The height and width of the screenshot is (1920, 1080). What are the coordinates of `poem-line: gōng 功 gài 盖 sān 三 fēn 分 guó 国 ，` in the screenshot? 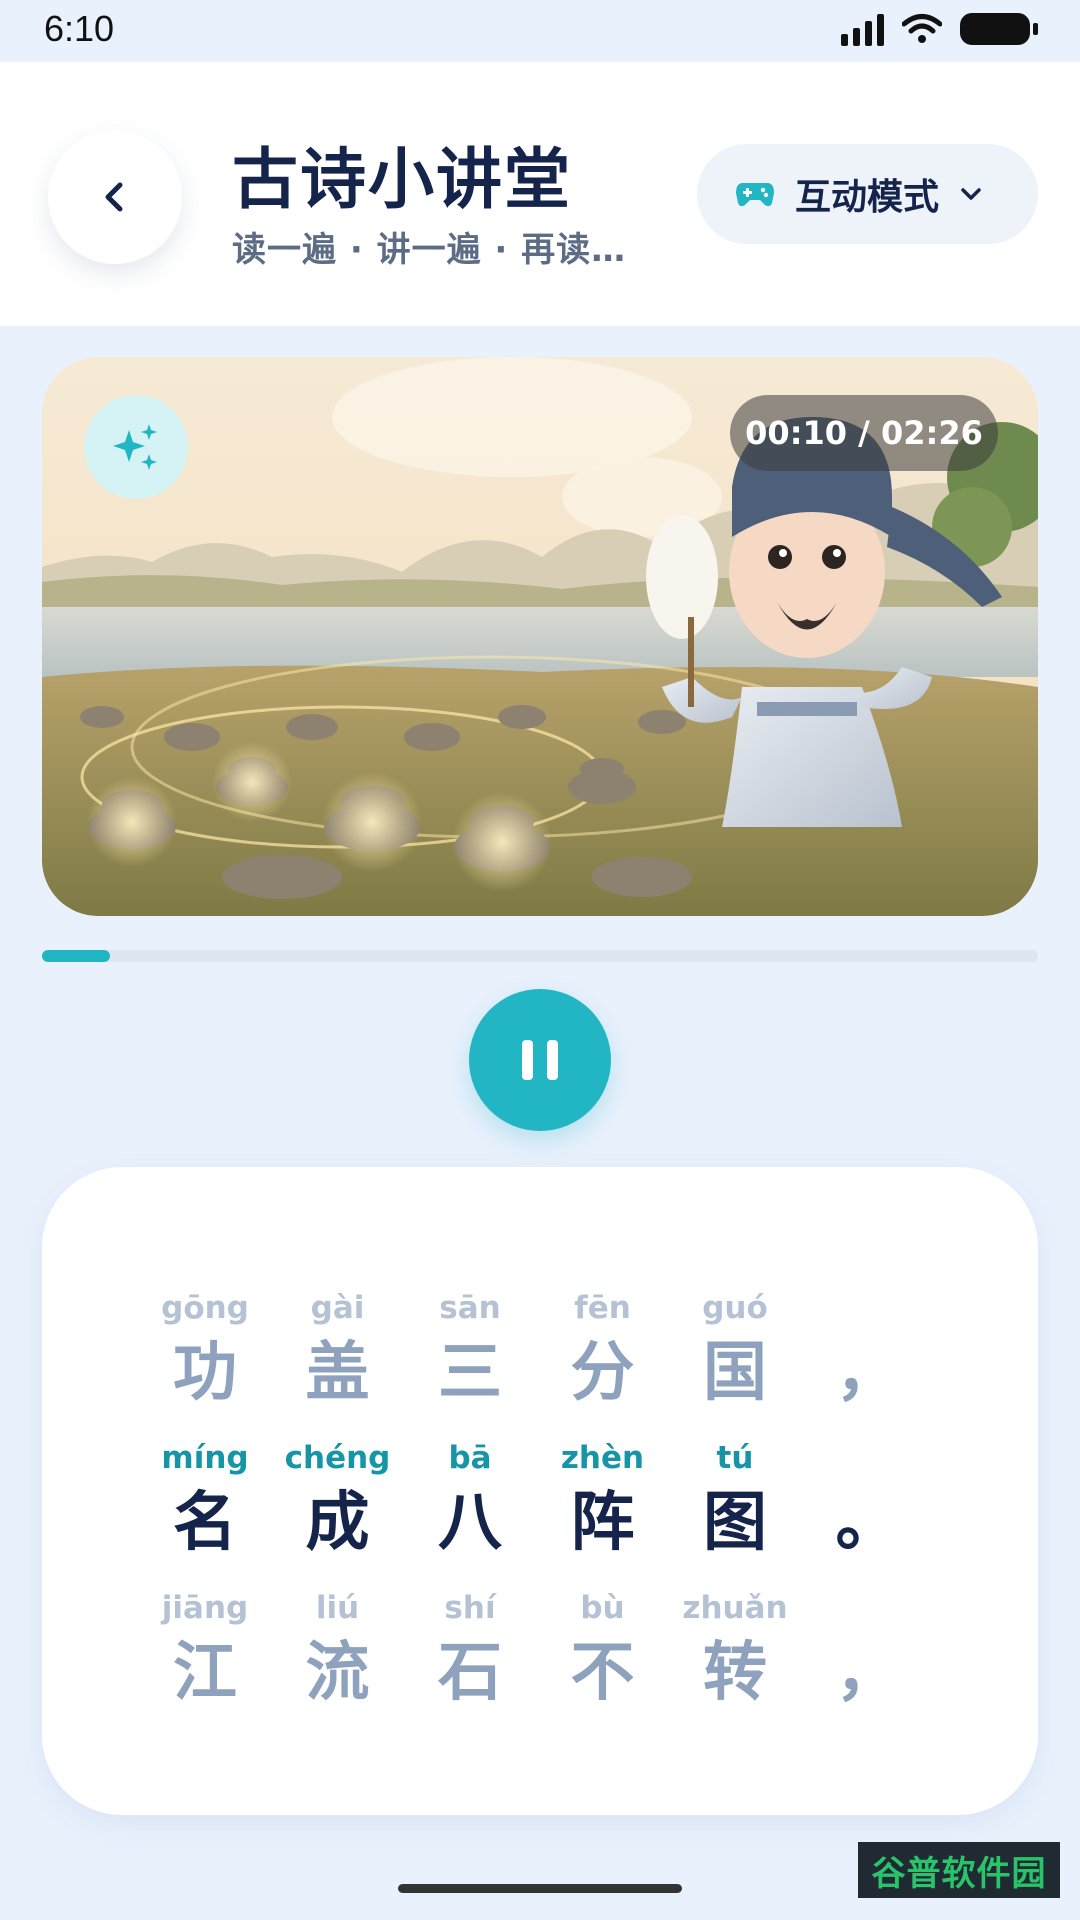 It's located at (540, 1355).